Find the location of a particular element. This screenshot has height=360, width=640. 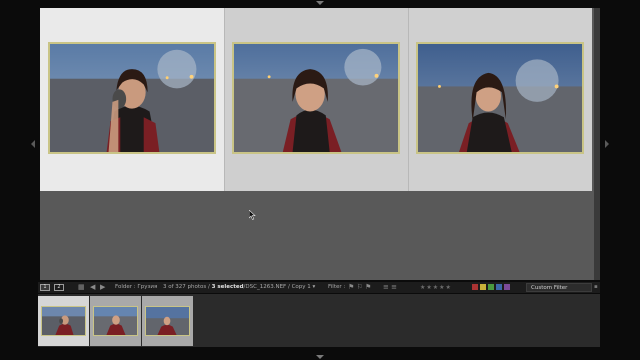

photo-girl-front is located at coordinates (316, 98).